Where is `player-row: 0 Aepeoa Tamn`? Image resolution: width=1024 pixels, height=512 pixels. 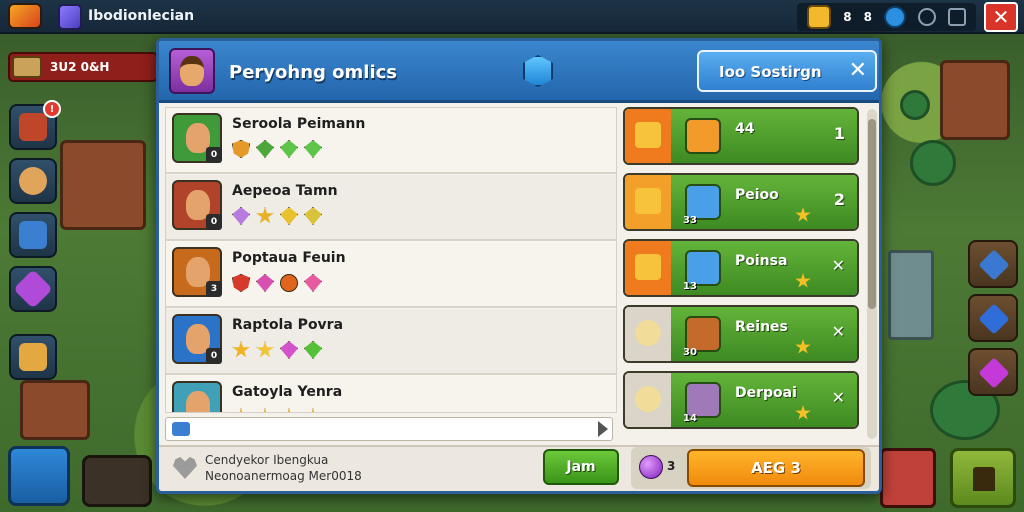
player-row: 0 Aepeoa Tamn is located at coordinates (391, 208).